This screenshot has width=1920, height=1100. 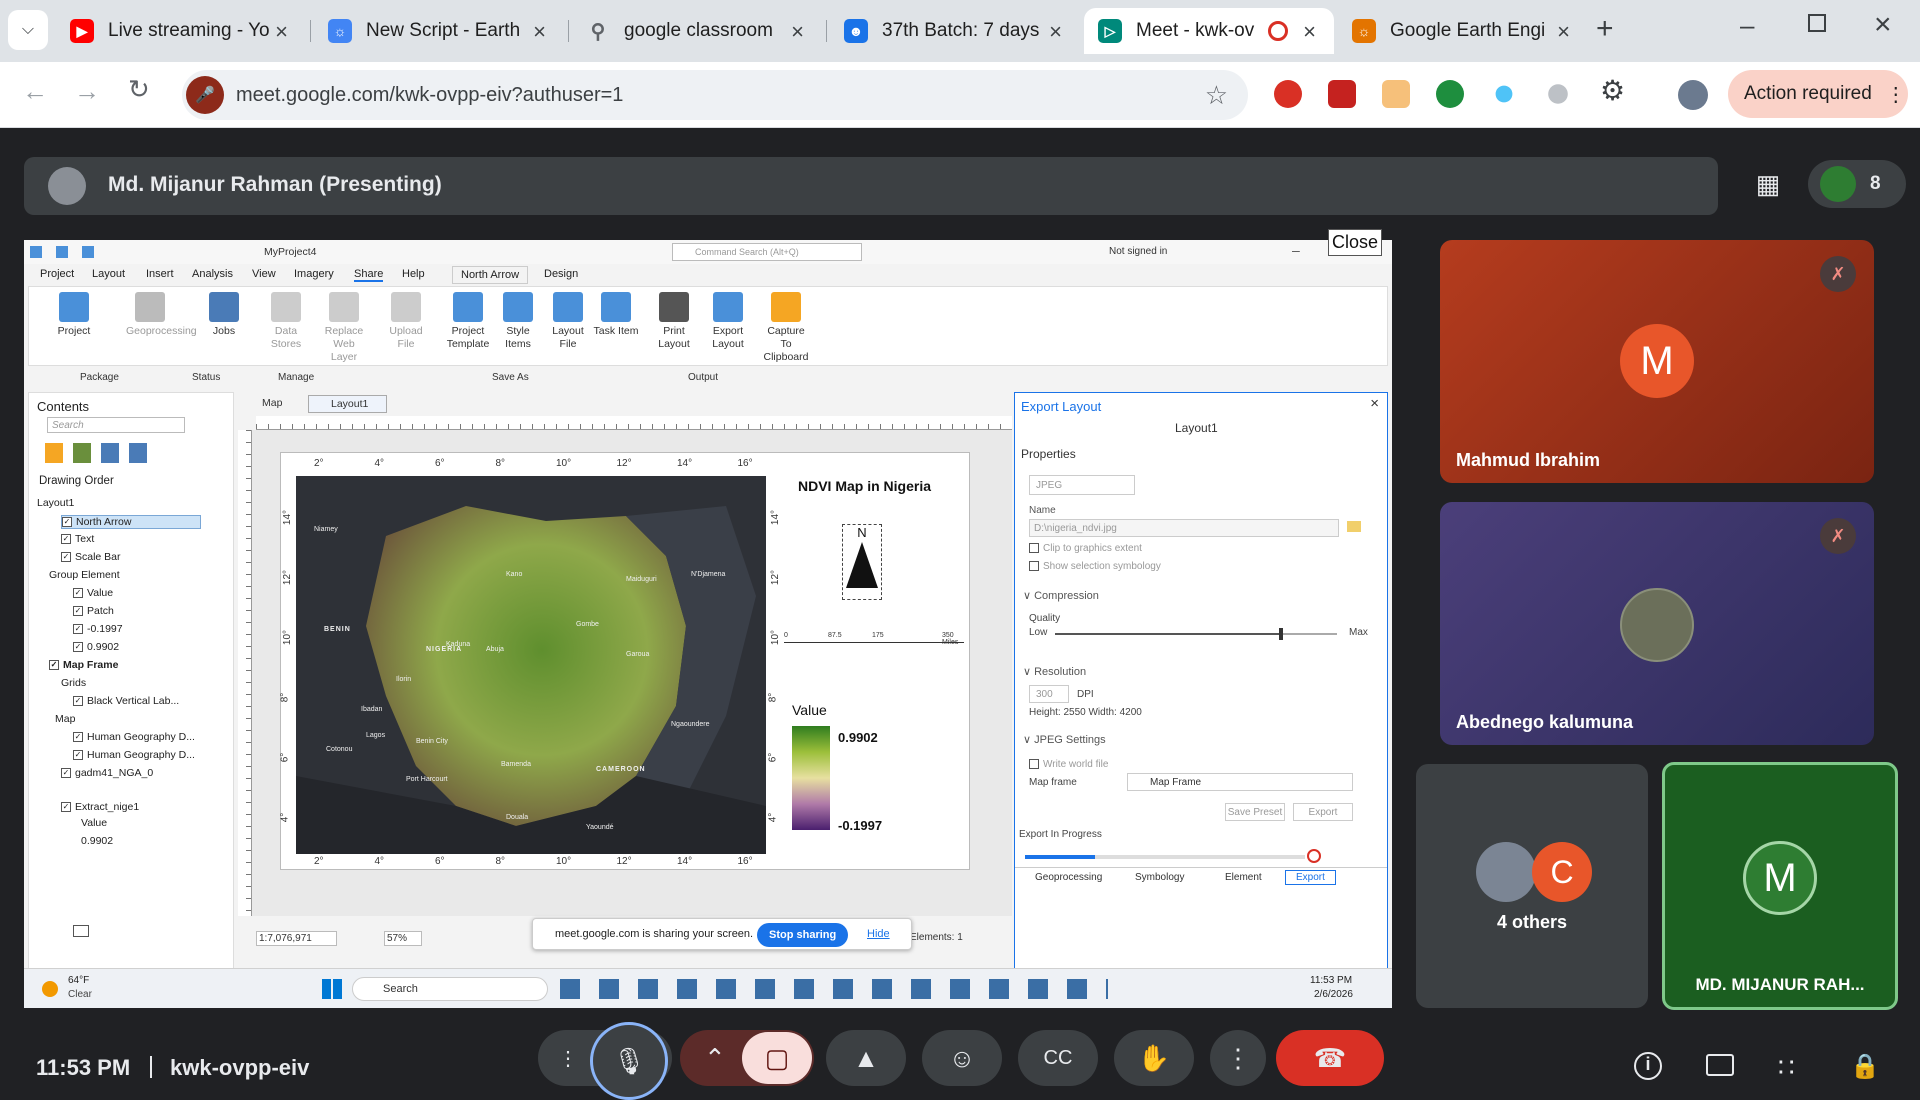 What do you see at coordinates (1323, 812) in the screenshot?
I see `export-button: Export` at bounding box center [1323, 812].